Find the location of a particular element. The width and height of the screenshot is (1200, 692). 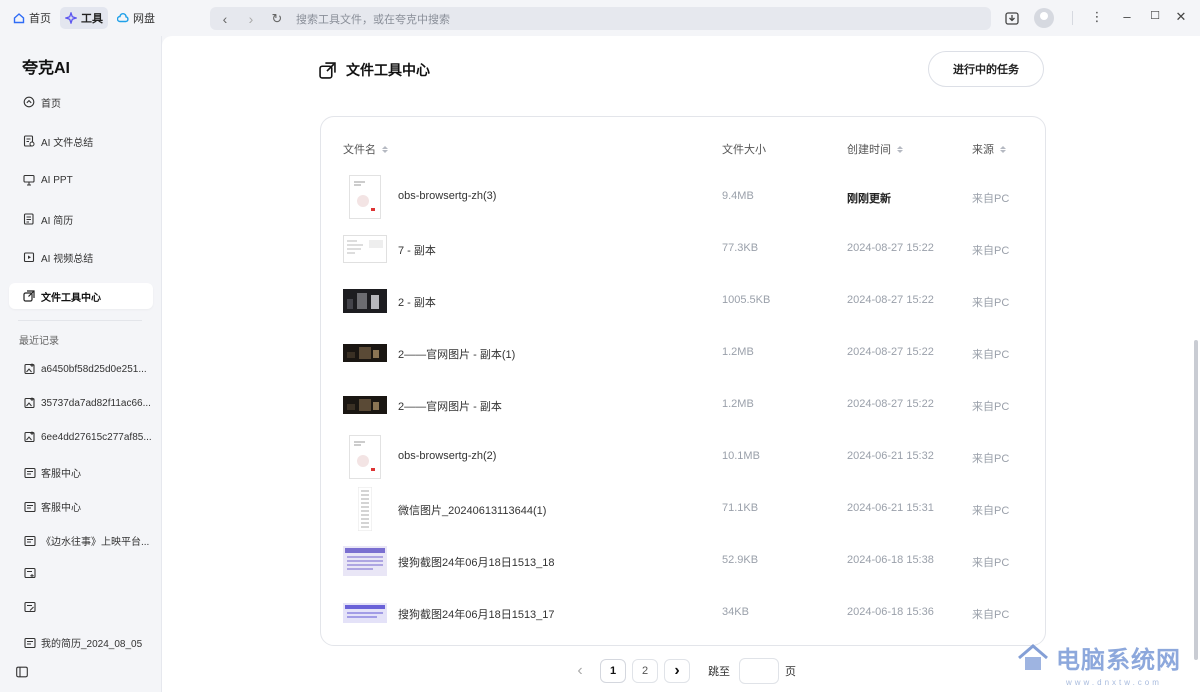

sidebar-item-ai-resume: AI 简历 is located at coordinates (81, 219).